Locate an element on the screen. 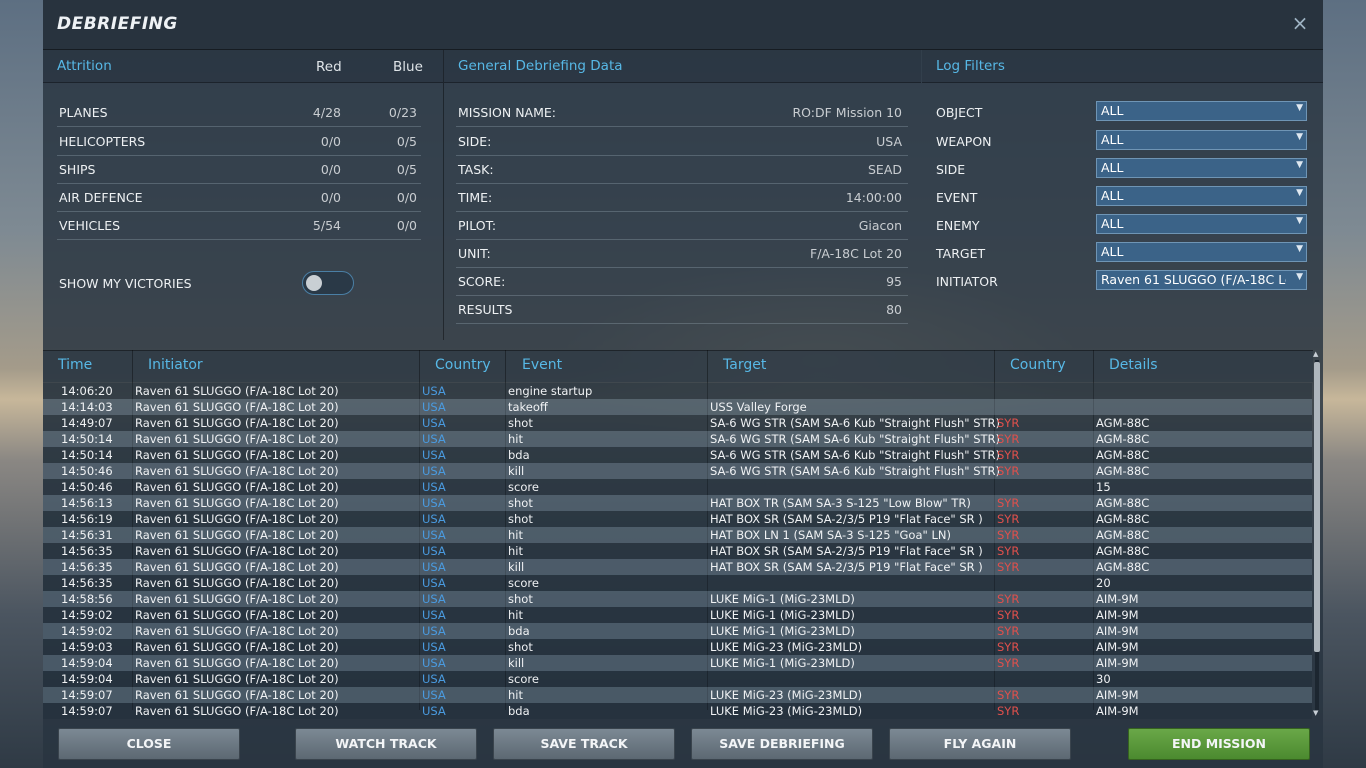 This screenshot has height=768, width=1366. filter-weapon-dropdown: ALL ▼ is located at coordinates (1201, 140).